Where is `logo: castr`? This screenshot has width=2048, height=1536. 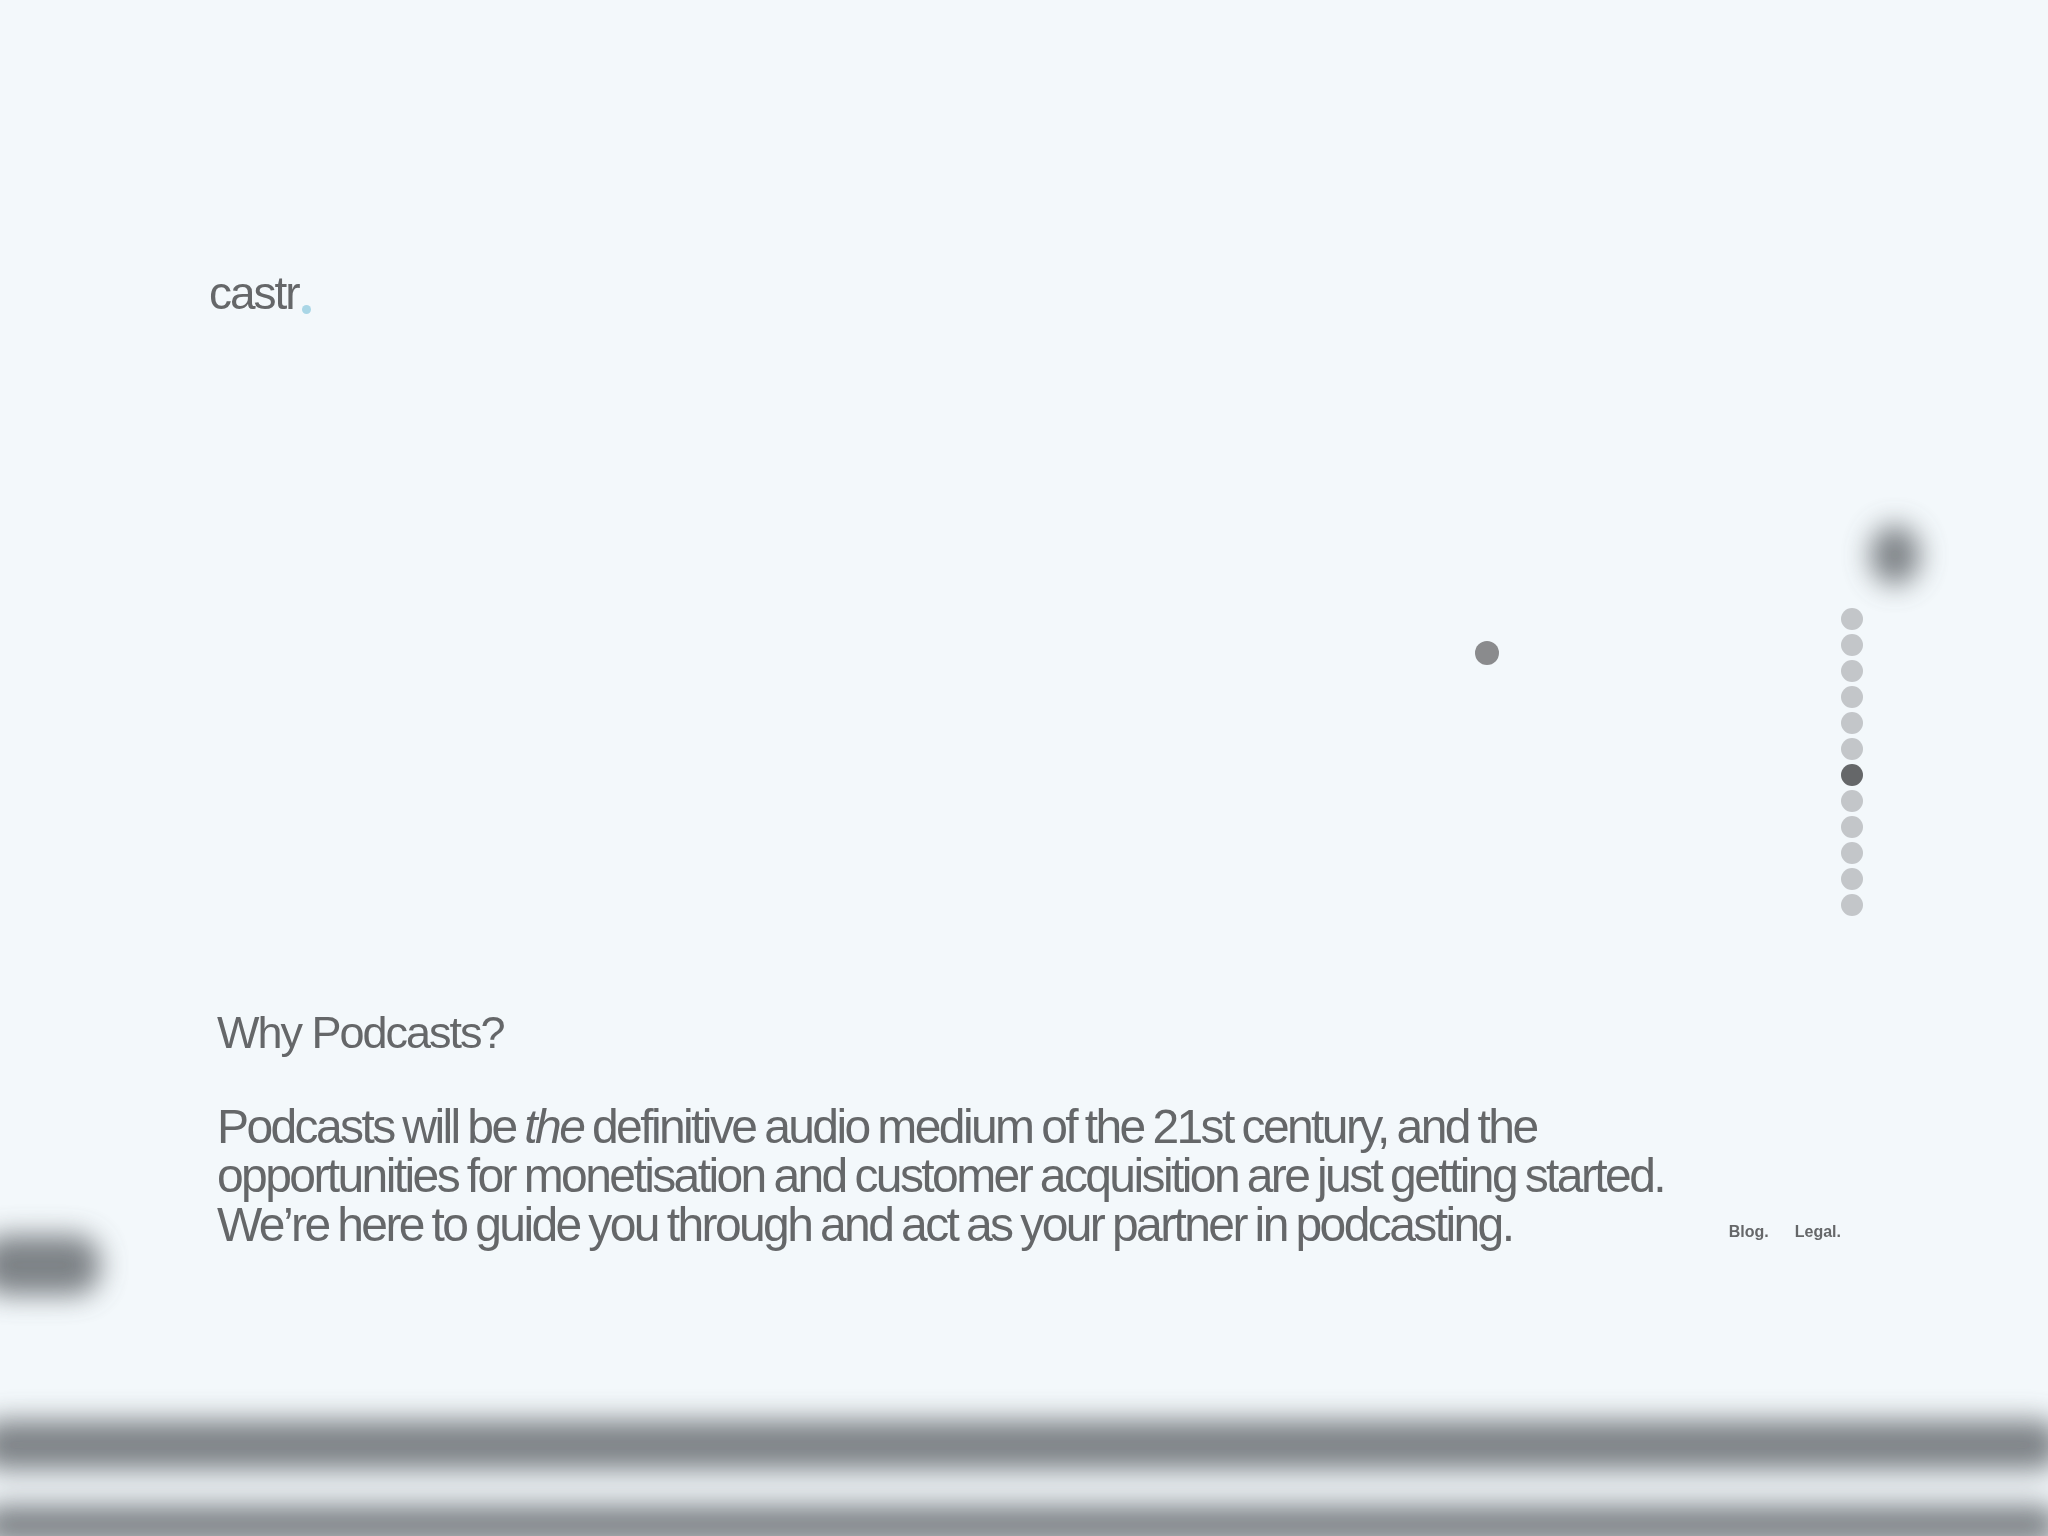 logo: castr is located at coordinates (1036, 293).